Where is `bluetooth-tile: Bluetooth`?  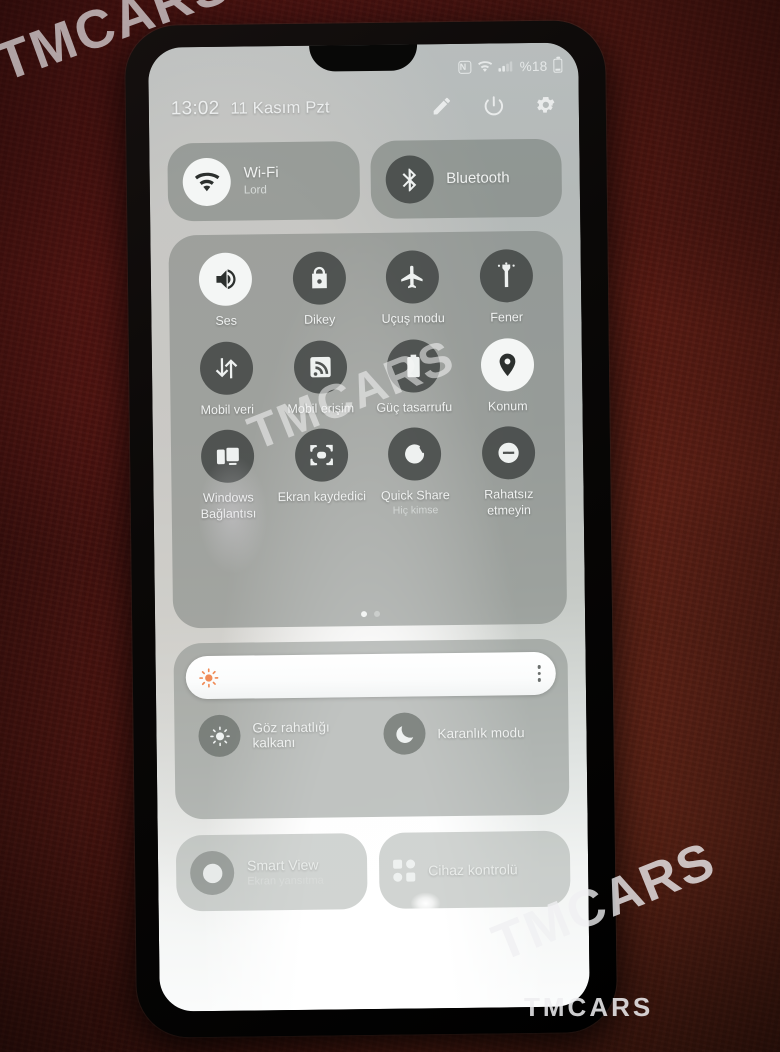 bluetooth-tile: Bluetooth is located at coordinates (466, 178).